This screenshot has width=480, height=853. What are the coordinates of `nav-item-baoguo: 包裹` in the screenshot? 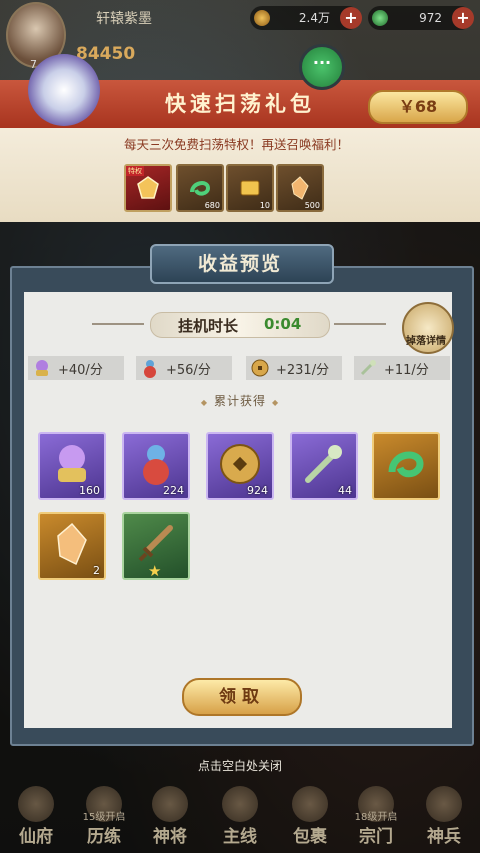 It's located at (310, 818).